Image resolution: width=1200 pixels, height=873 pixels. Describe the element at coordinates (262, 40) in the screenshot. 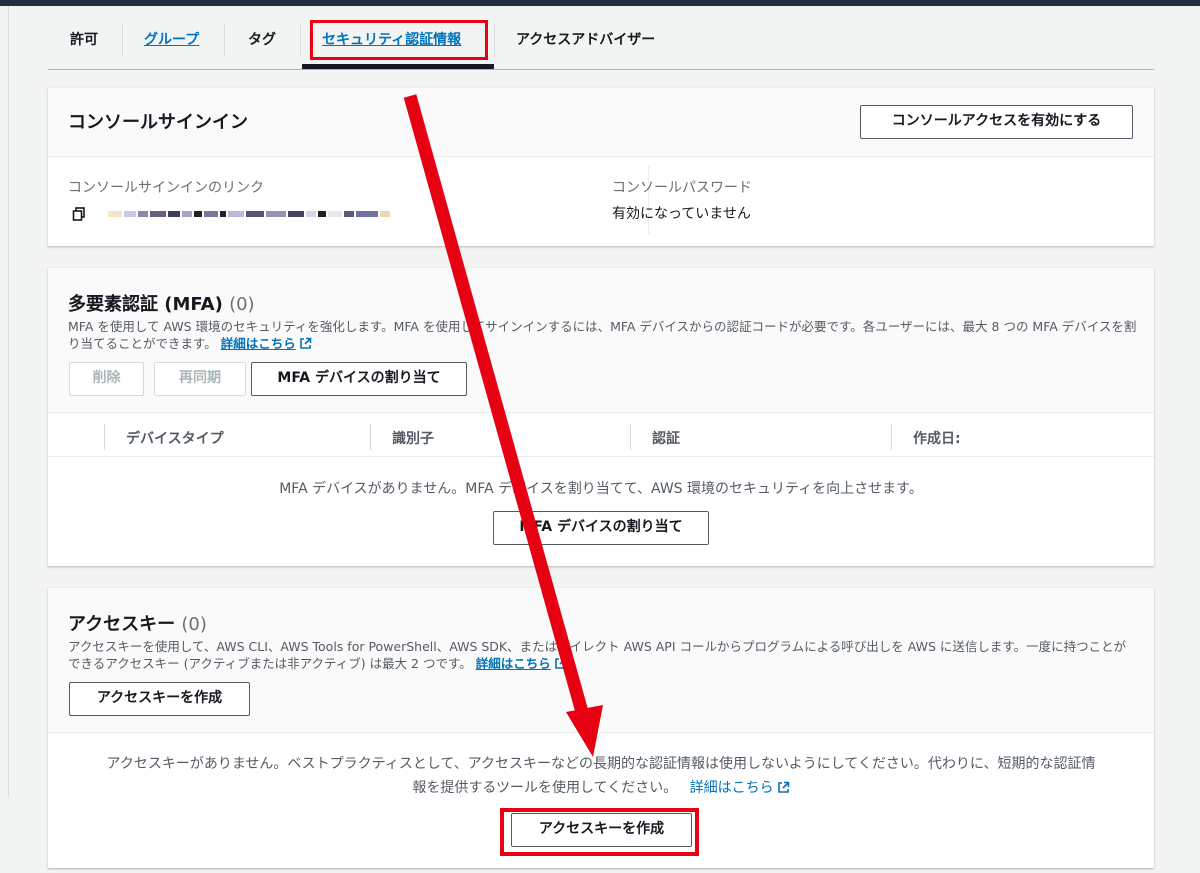

I see `tab-tags: タグ` at that location.